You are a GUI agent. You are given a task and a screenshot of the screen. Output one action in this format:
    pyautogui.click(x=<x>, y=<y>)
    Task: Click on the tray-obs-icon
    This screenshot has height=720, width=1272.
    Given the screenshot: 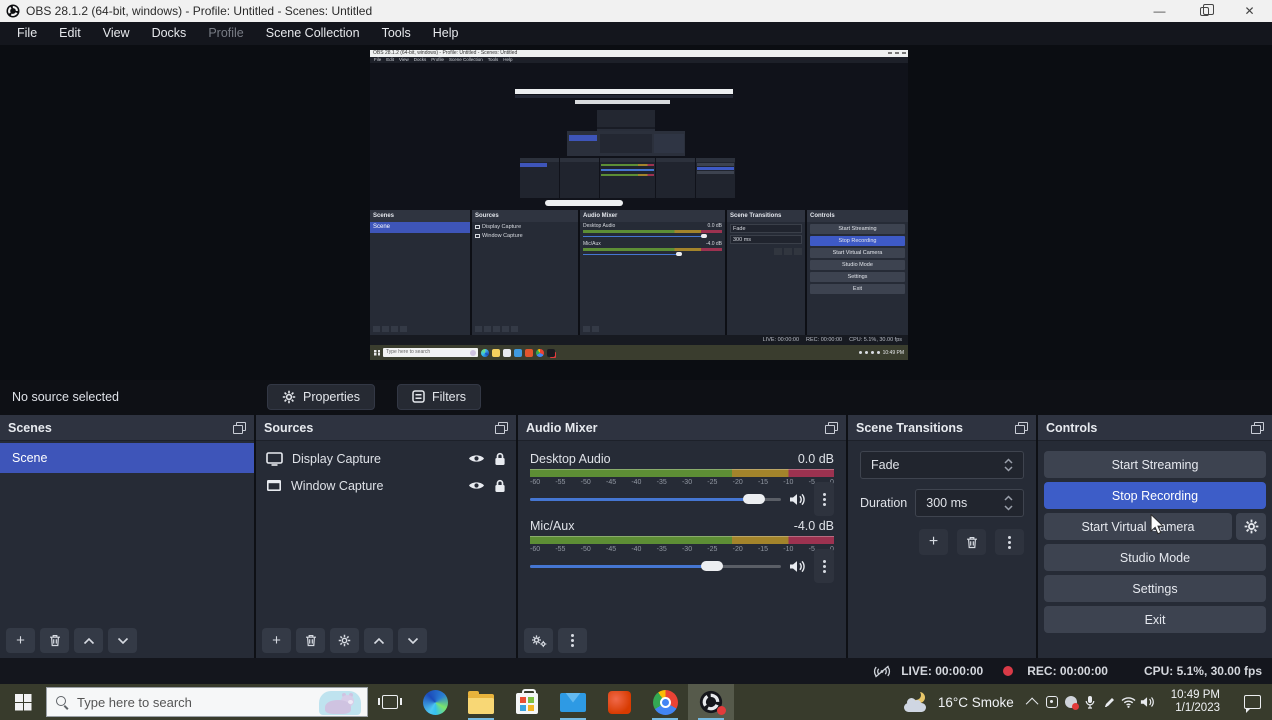 What is the action you would take?
    pyautogui.click(x=1052, y=702)
    